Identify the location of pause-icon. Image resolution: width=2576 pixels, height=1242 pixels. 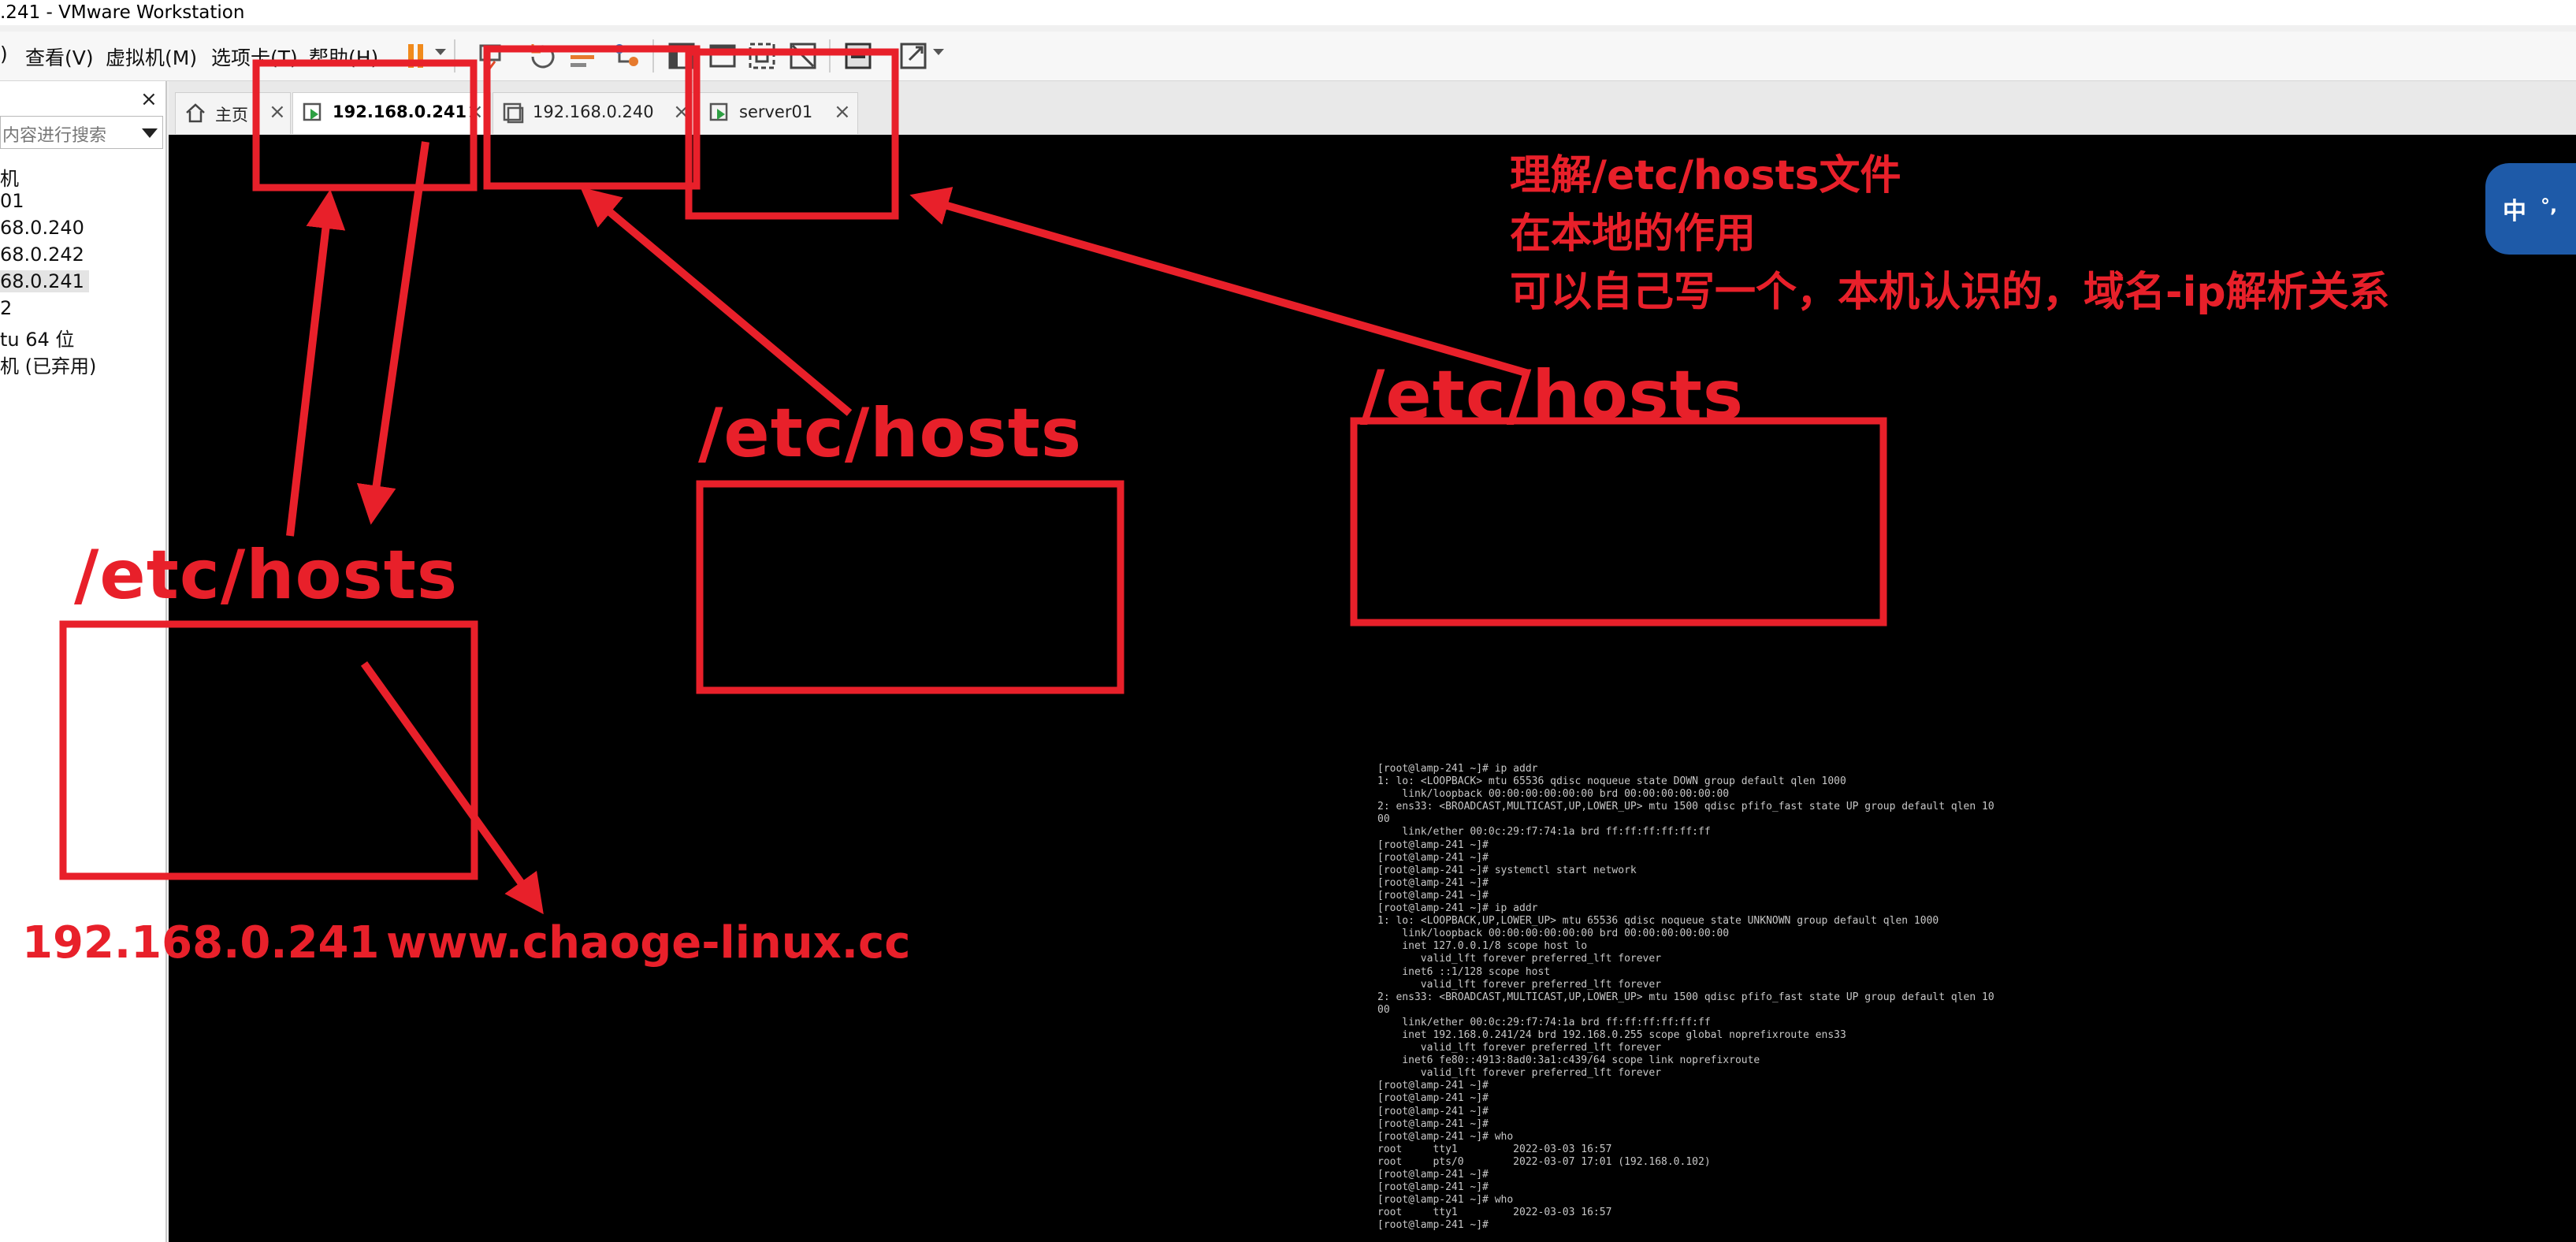
(417, 56).